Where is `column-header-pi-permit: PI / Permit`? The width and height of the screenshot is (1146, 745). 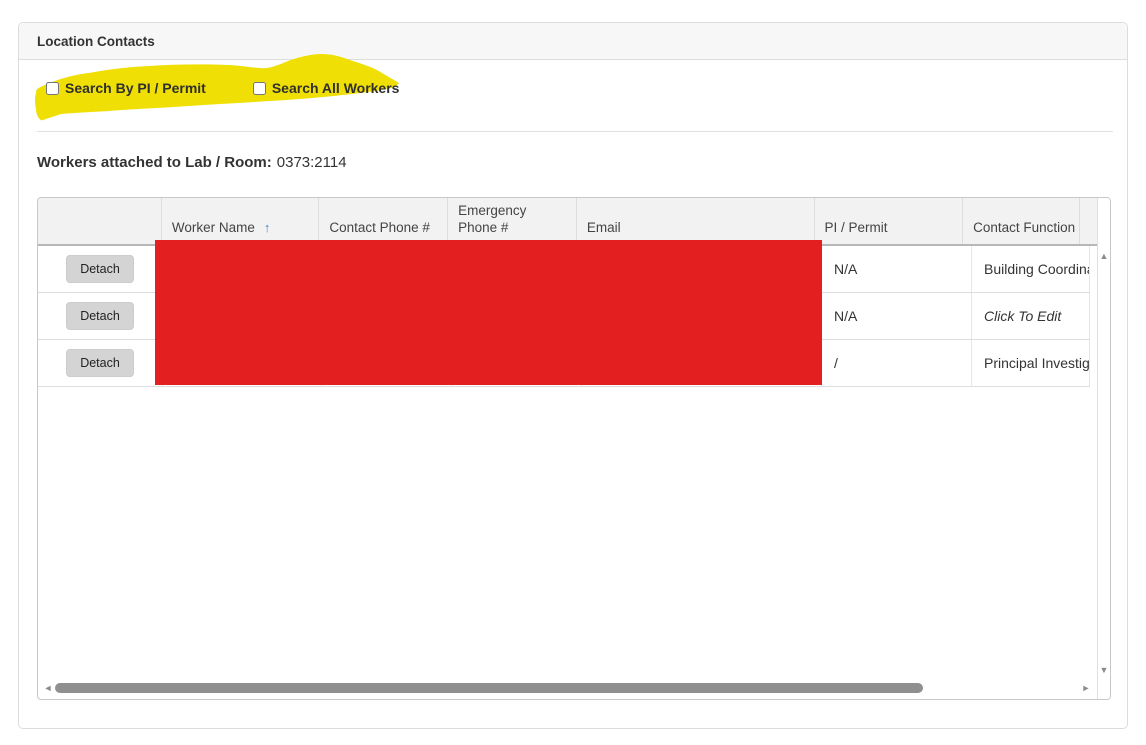 column-header-pi-permit: PI / Permit is located at coordinates (889, 221).